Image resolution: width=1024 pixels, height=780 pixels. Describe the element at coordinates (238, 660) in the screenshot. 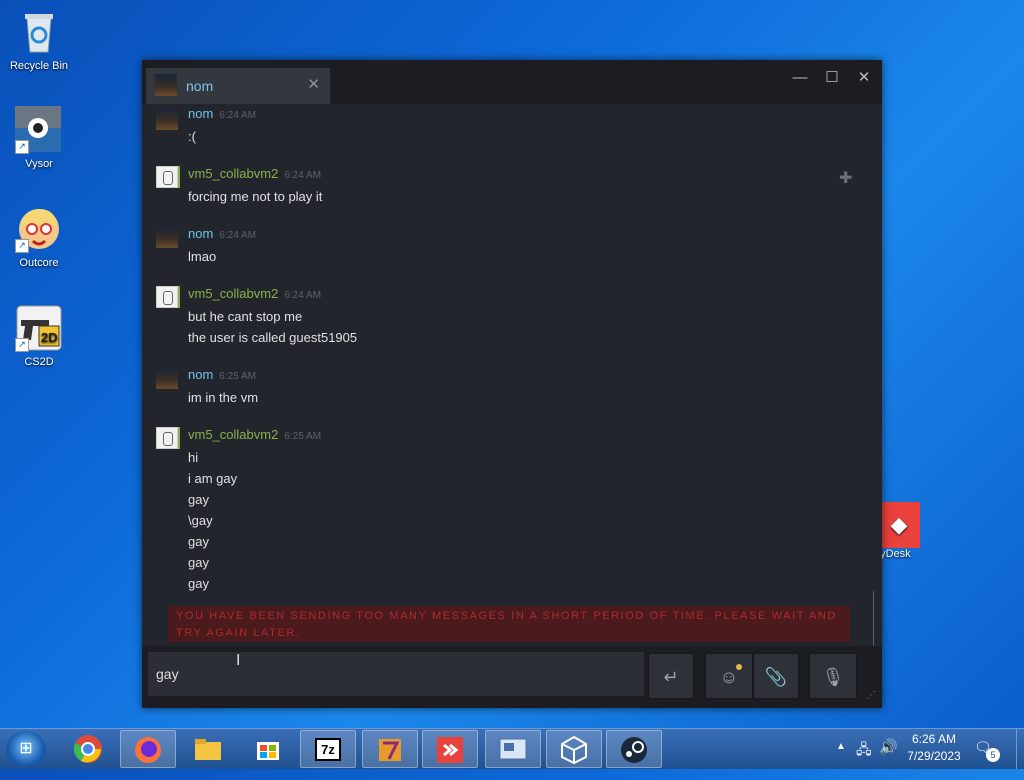

I see `text-cursor-icon: I` at that location.